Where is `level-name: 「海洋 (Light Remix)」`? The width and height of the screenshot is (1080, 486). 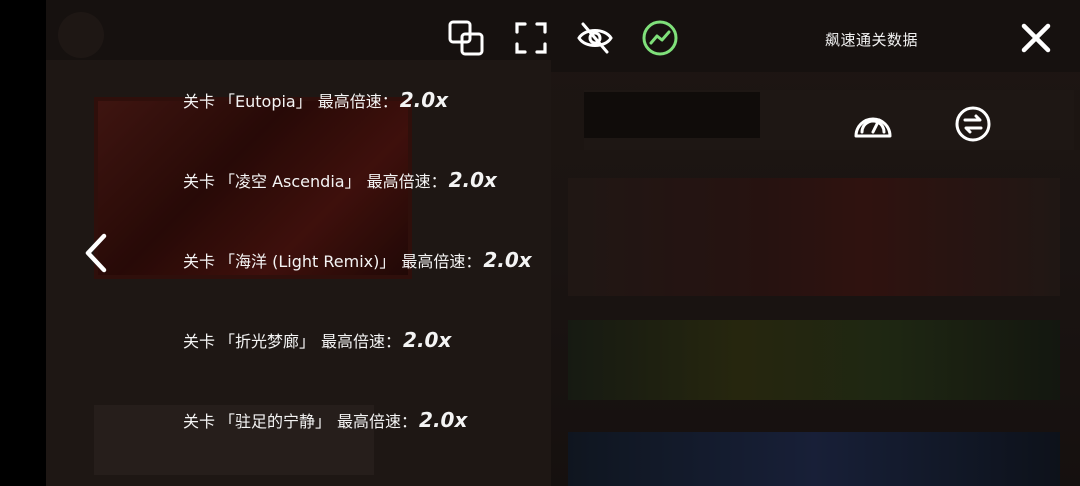
level-name: 「海洋 (Light Remix)」 is located at coordinates (307, 261).